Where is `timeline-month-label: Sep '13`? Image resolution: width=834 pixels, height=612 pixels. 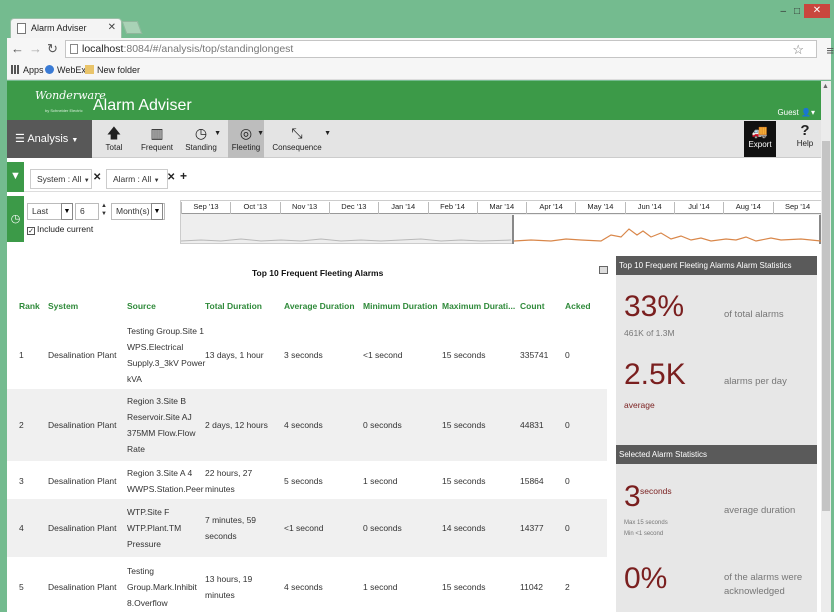
timeline-month-label: Sep '13 is located at coordinates (205, 208).